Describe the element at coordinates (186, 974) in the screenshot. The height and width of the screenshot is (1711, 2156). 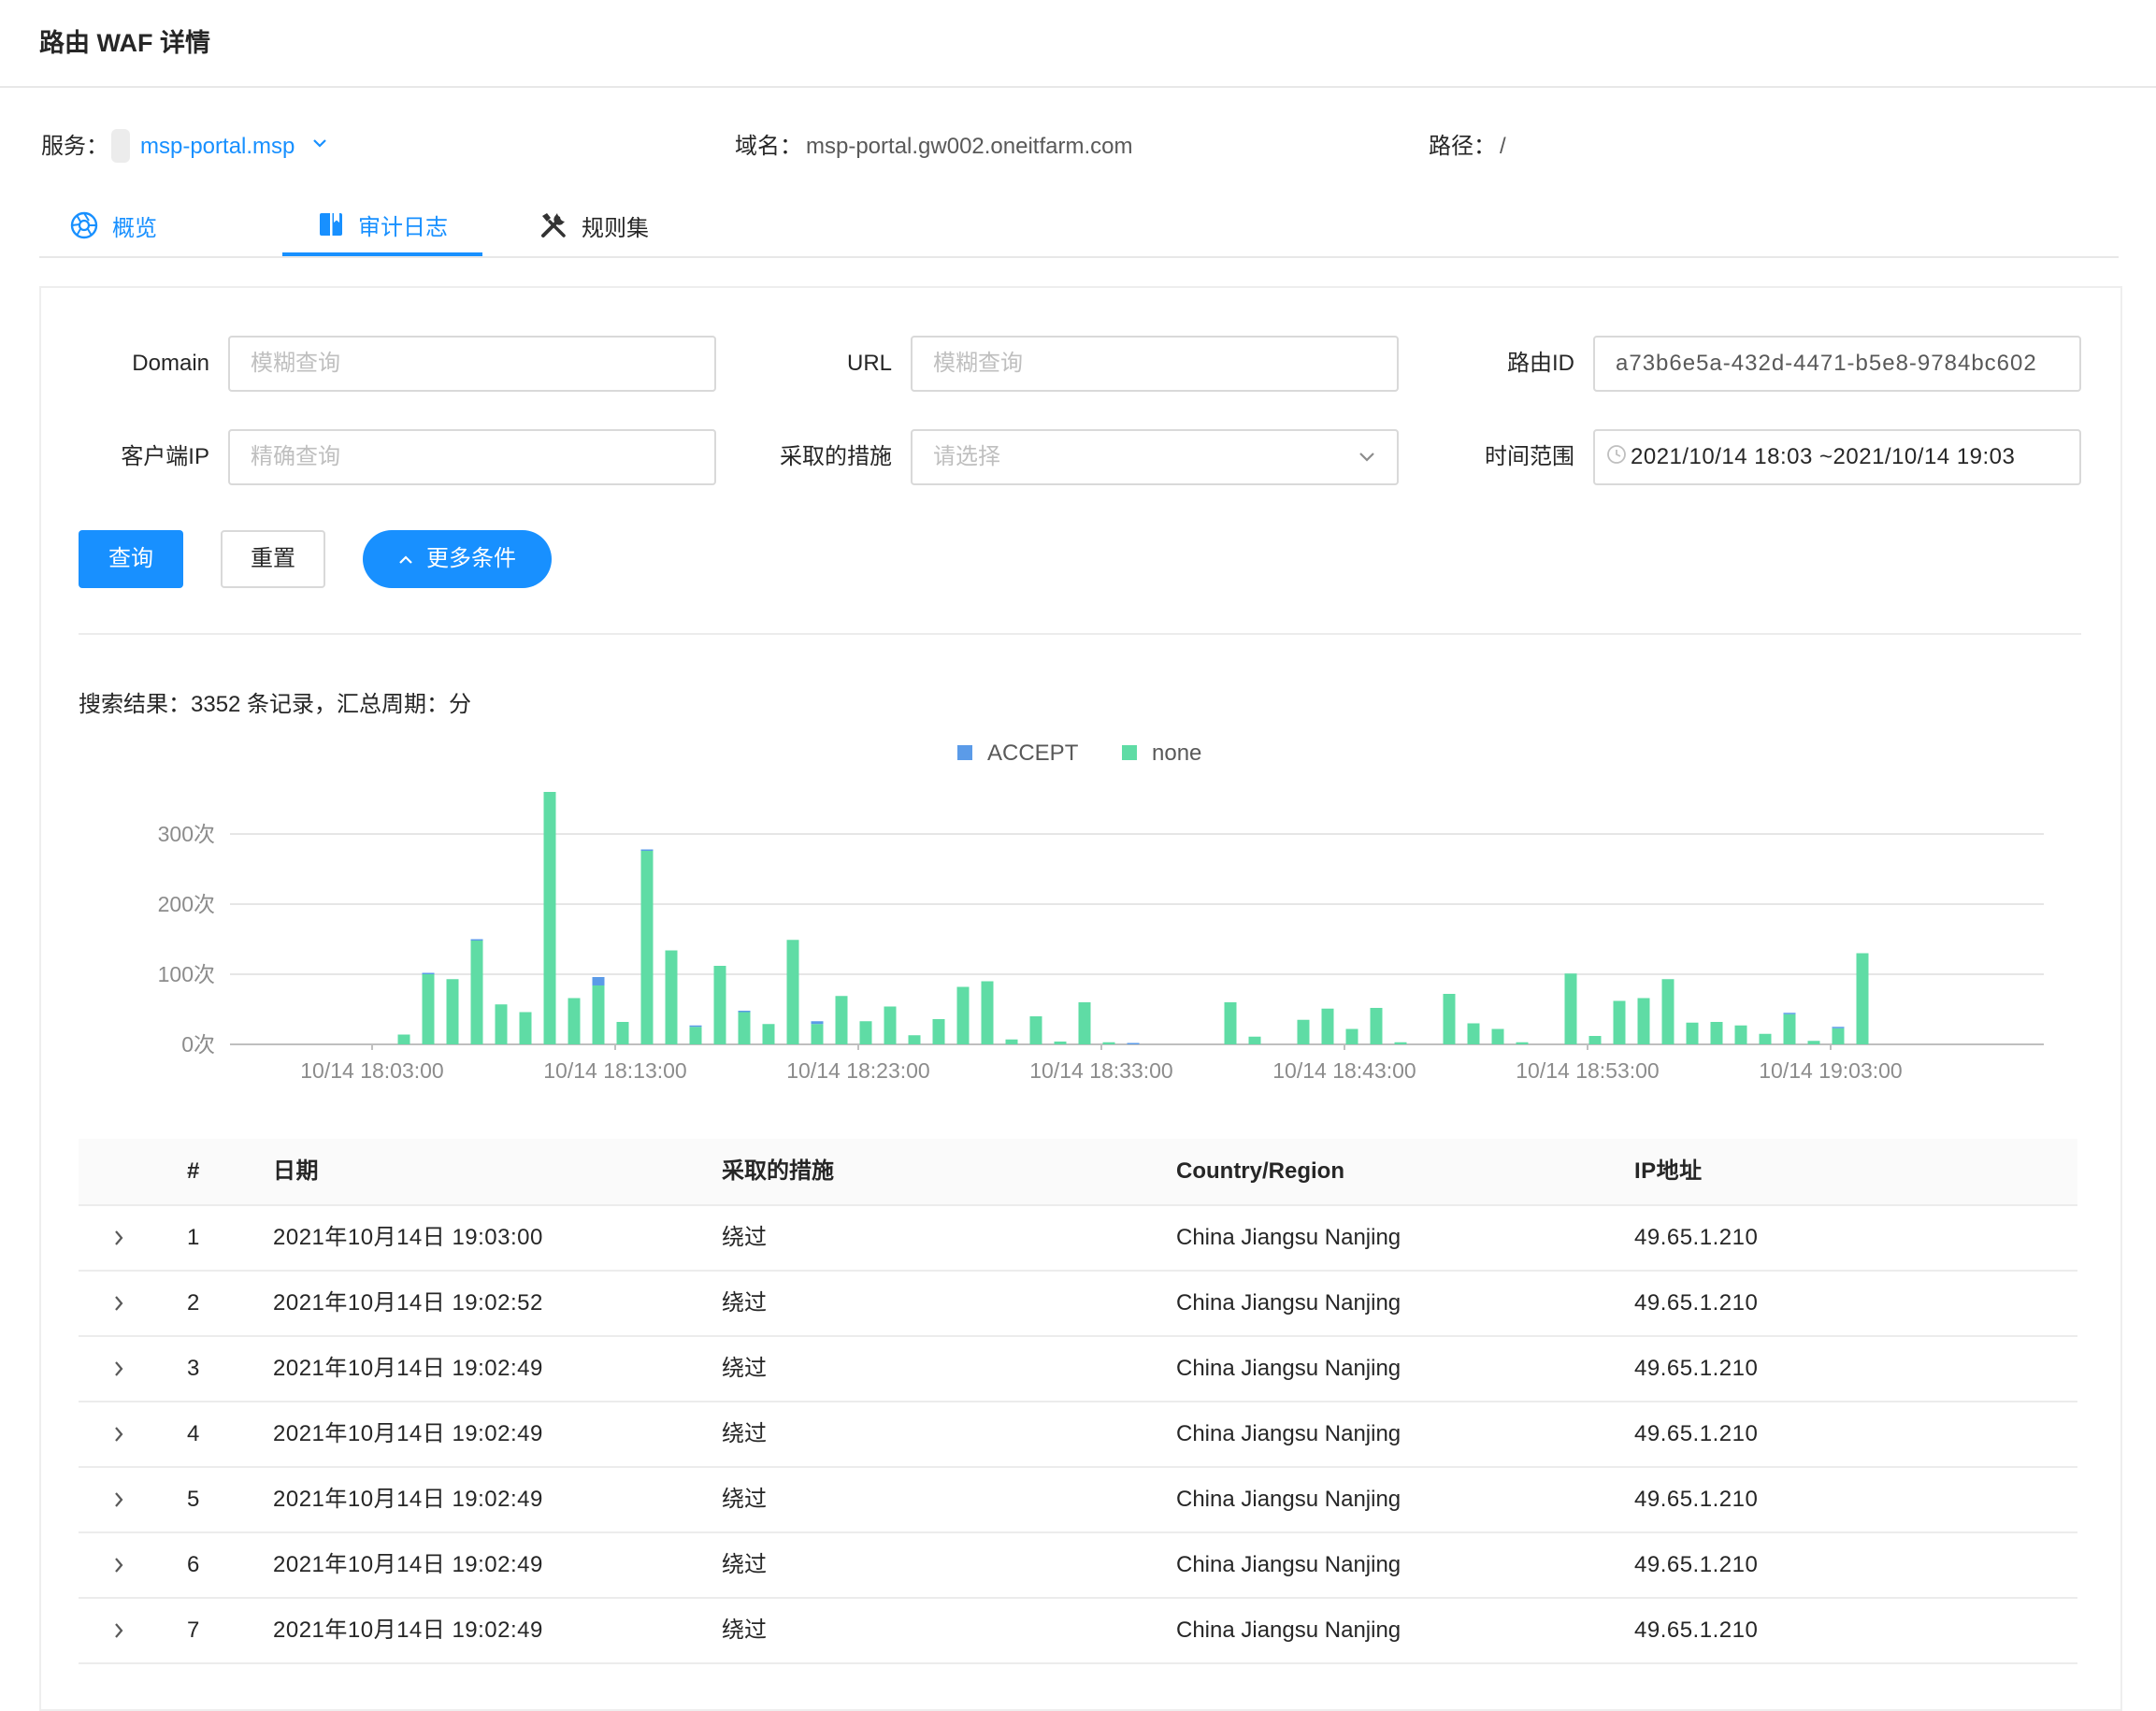
I see `y-tick-label: 100次` at that location.